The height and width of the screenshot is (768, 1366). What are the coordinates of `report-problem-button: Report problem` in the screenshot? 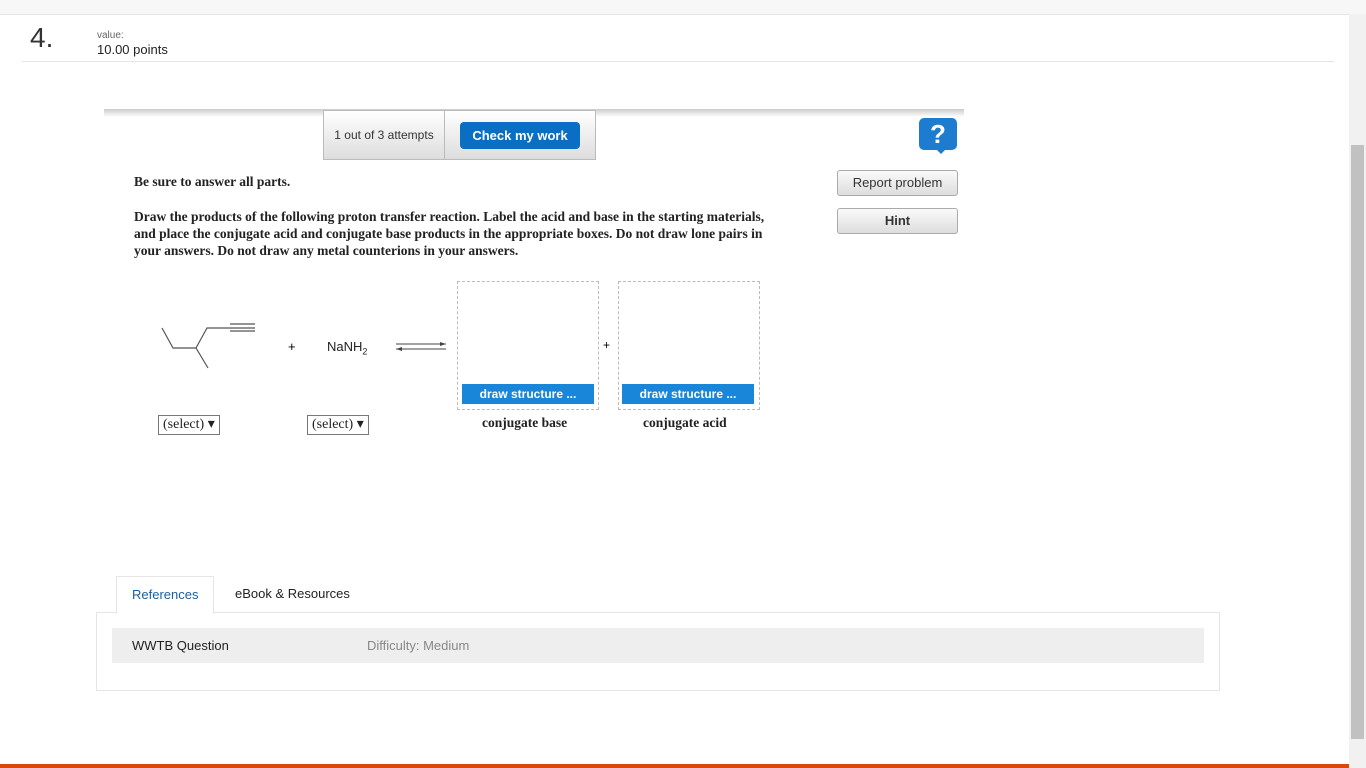 It's located at (897, 183).